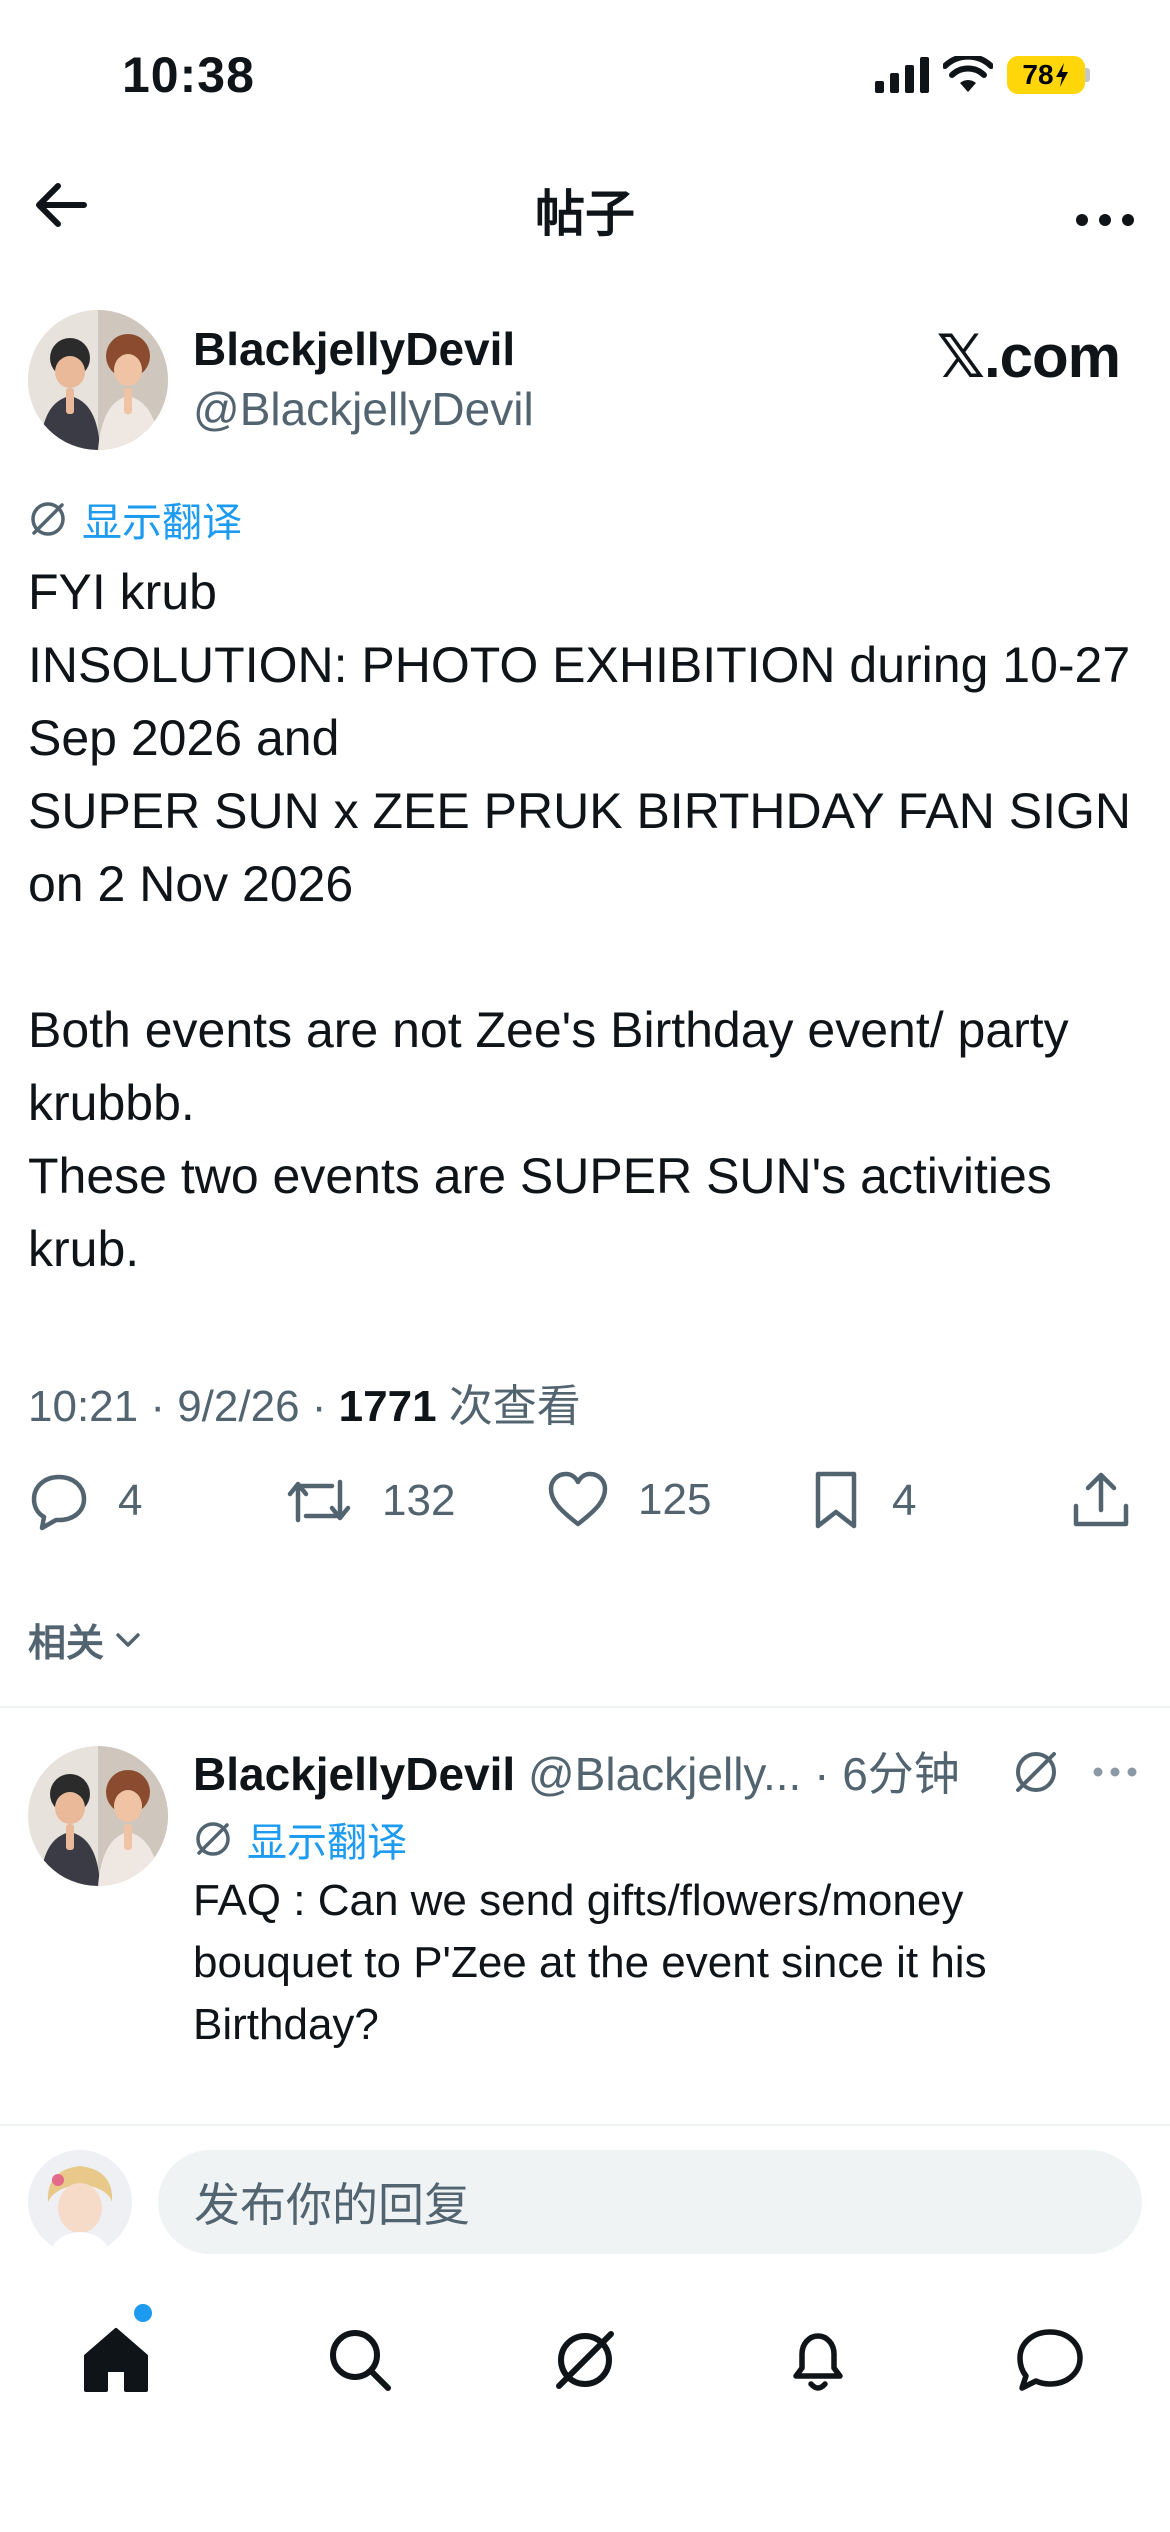 The image size is (1170, 2532). Describe the element at coordinates (1028, 356) in the screenshot. I see `x-watermark: 𝕏.com` at that location.